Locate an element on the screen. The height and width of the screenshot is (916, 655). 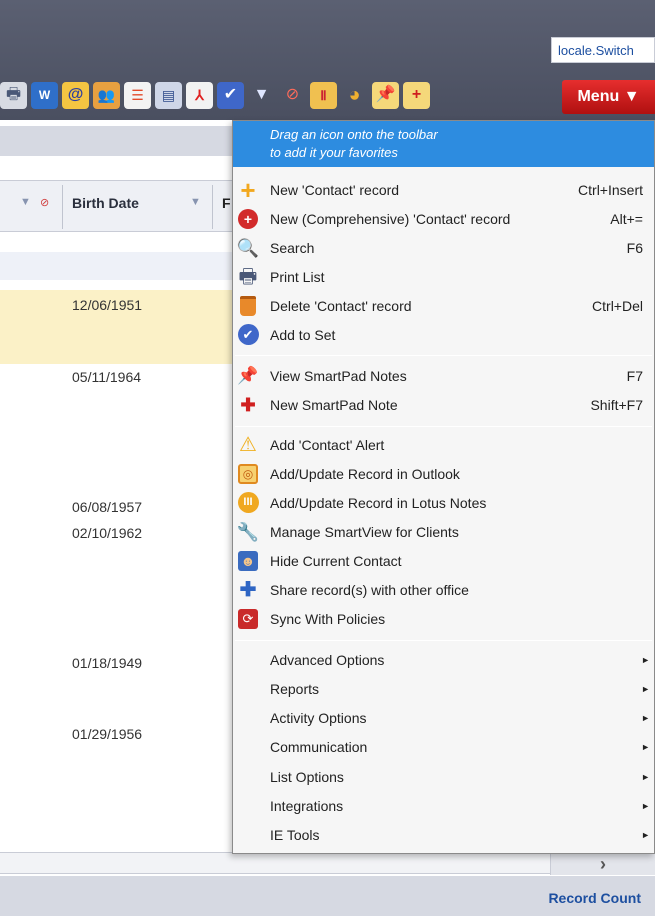
menu-item-label: Print List is located at coordinates (297, 276).